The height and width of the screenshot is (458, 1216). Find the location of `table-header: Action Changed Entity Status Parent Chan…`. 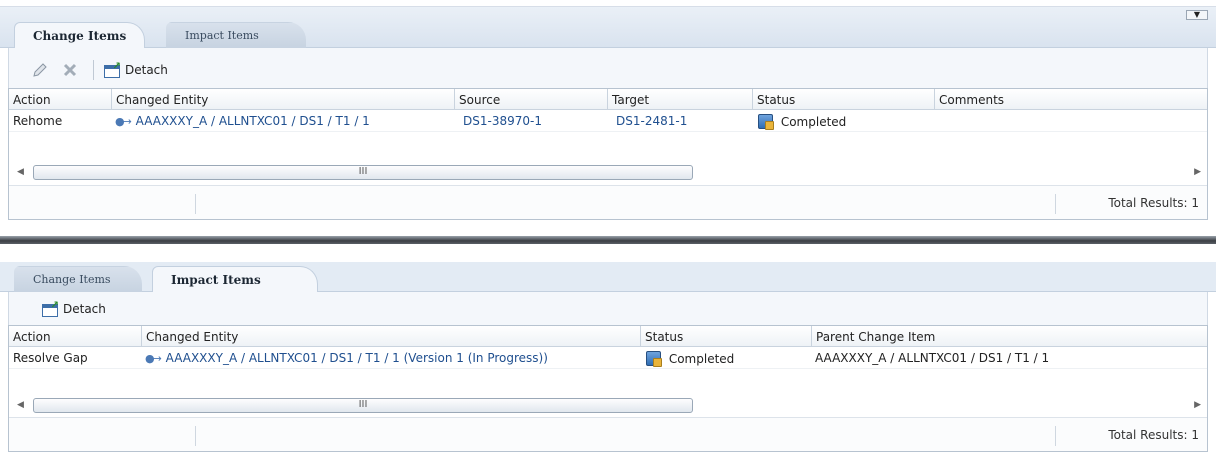

table-header: Action Changed Entity Status Parent Chan… is located at coordinates (608, 336).